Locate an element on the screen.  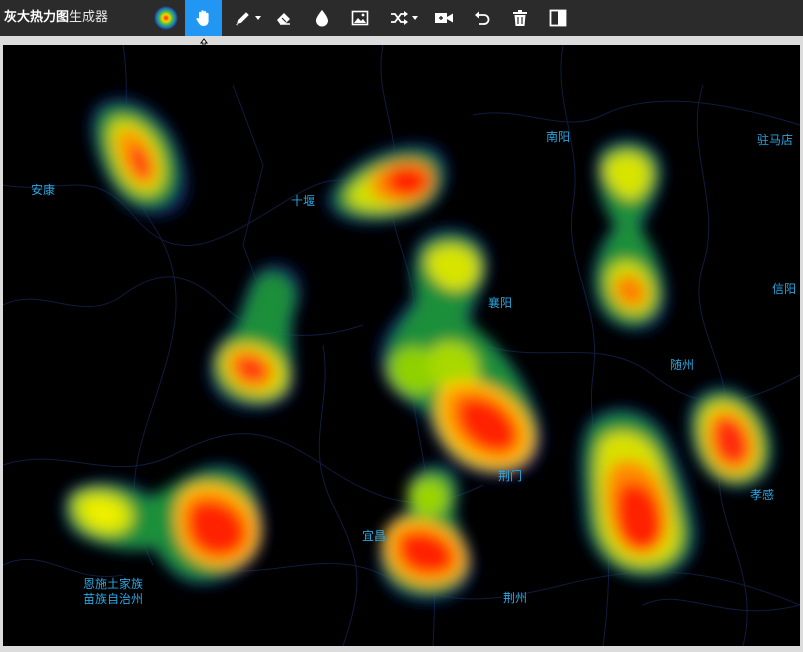
map-label-xiaogan: 孝感 is located at coordinates (762, 495).